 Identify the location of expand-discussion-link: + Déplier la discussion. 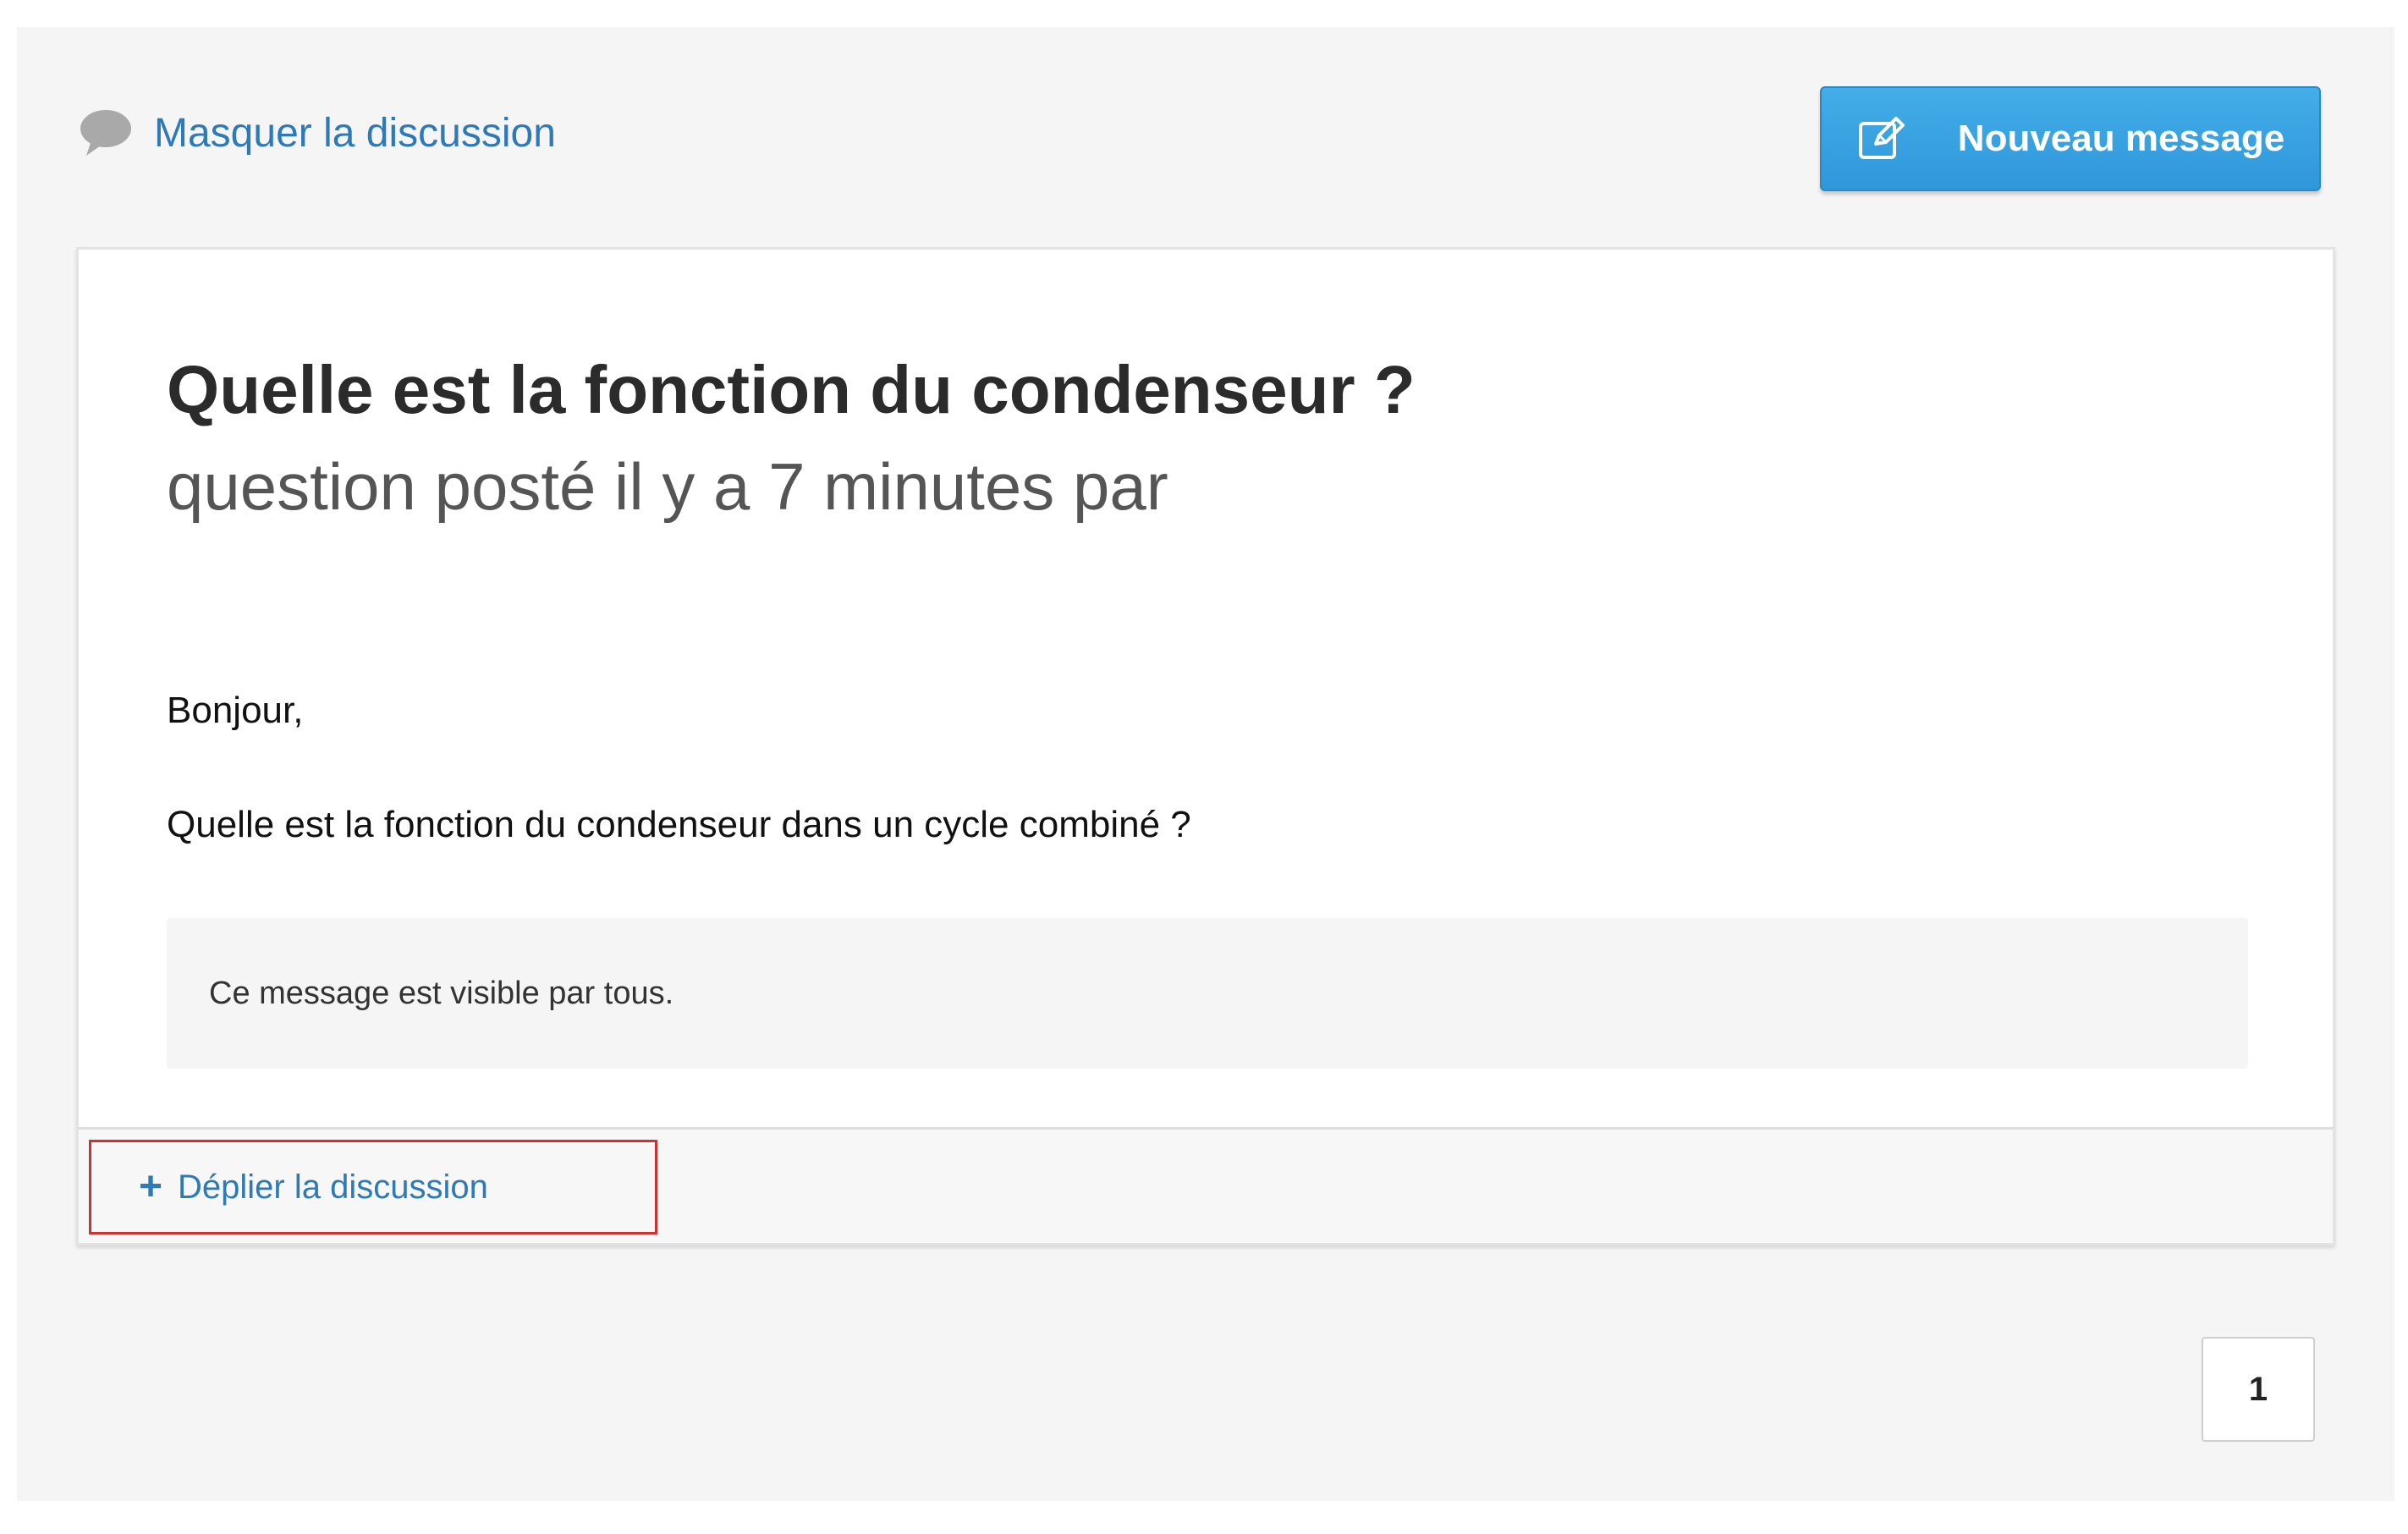
(373, 1187).